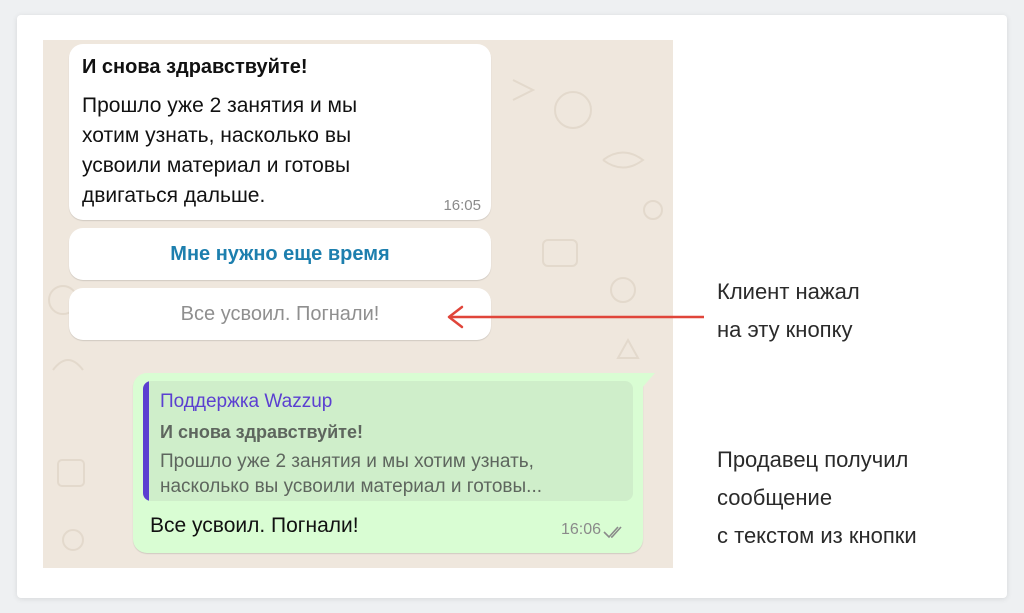 The image size is (1024, 613). Describe the element at coordinates (785, 329) in the screenshot. I see `annotation-line: на эту кнопку` at that location.